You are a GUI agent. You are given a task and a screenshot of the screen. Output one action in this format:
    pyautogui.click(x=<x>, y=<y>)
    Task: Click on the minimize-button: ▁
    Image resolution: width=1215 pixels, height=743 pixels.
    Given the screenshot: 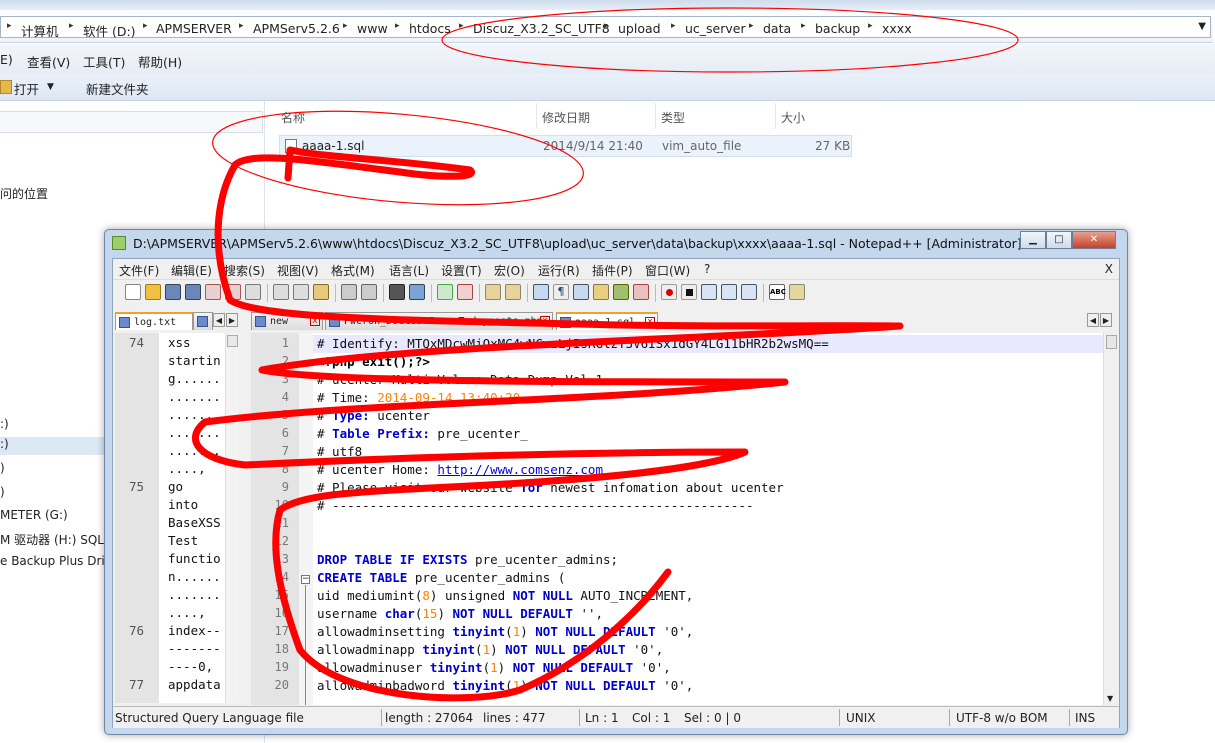 What is the action you would take?
    pyautogui.click(x=1033, y=240)
    